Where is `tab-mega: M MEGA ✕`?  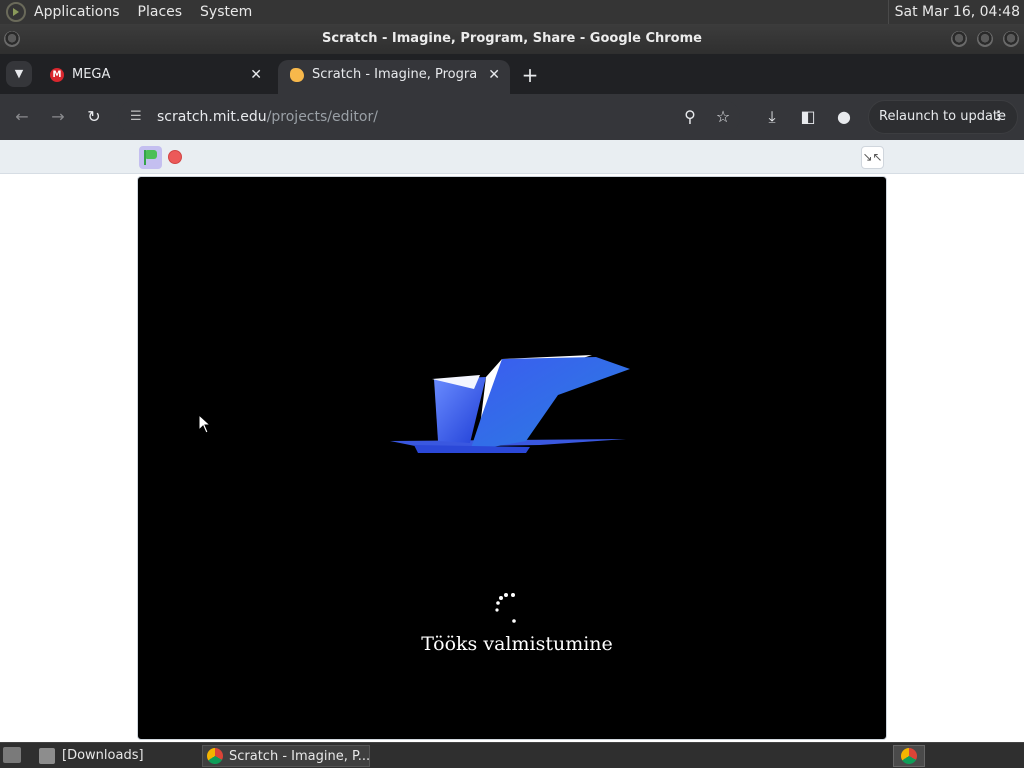
tab-mega: M MEGA ✕ is located at coordinates (155, 77).